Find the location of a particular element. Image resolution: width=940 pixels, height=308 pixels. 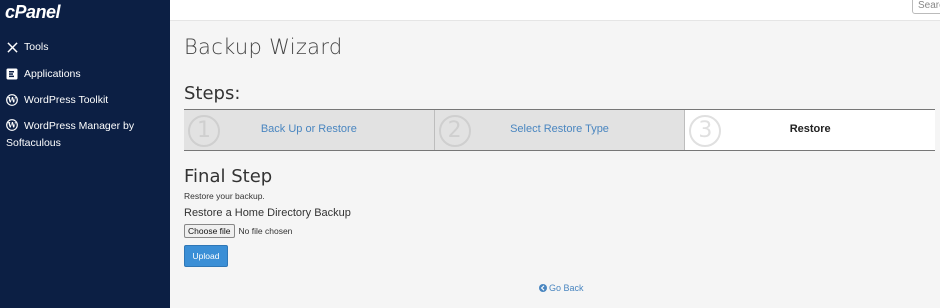

step-back-up-or-restore: 1 Back Up or Restore is located at coordinates (309, 130).